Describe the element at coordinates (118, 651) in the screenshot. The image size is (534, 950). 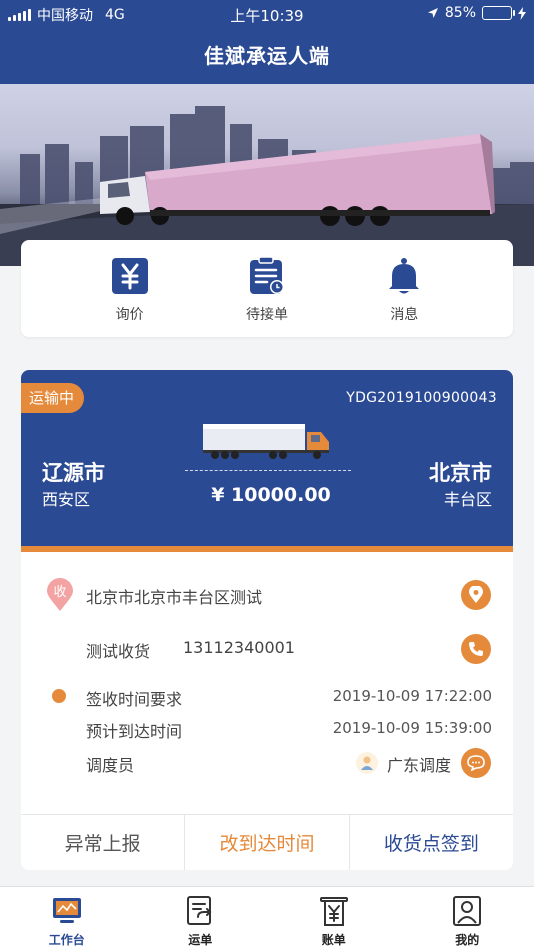
I see `contact-name: 测试收货` at that location.